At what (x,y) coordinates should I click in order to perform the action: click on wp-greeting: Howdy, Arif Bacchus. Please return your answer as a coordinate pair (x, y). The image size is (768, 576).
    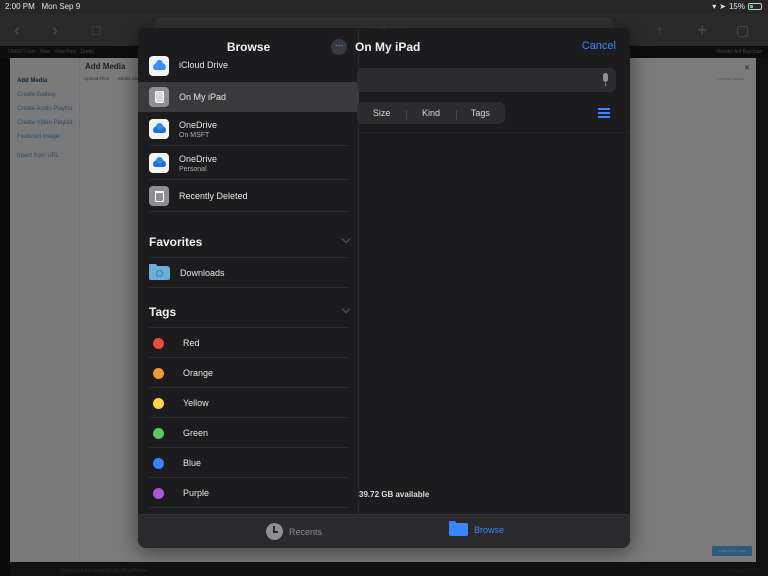
    Looking at the image, I should click on (739, 52).